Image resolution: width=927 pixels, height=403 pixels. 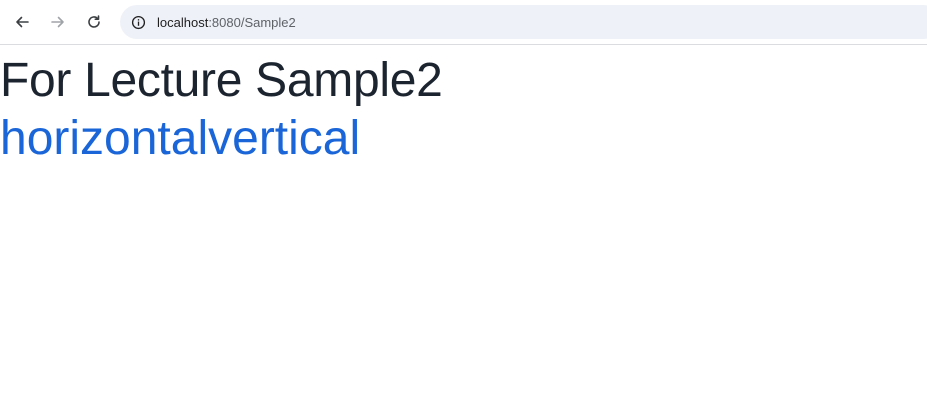 I want to click on reload-button, so click(x=94, y=22).